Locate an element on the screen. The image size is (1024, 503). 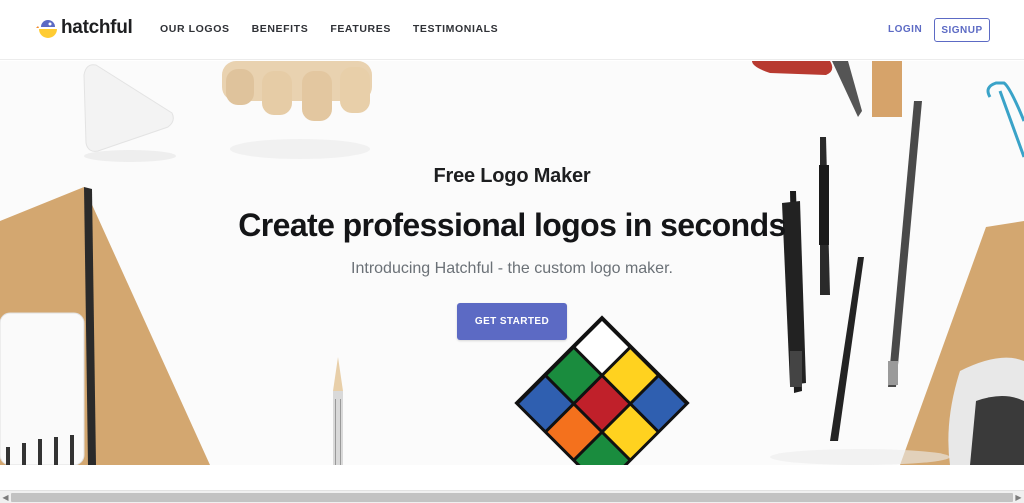
pencil-bottom is located at coordinates (338, 411).